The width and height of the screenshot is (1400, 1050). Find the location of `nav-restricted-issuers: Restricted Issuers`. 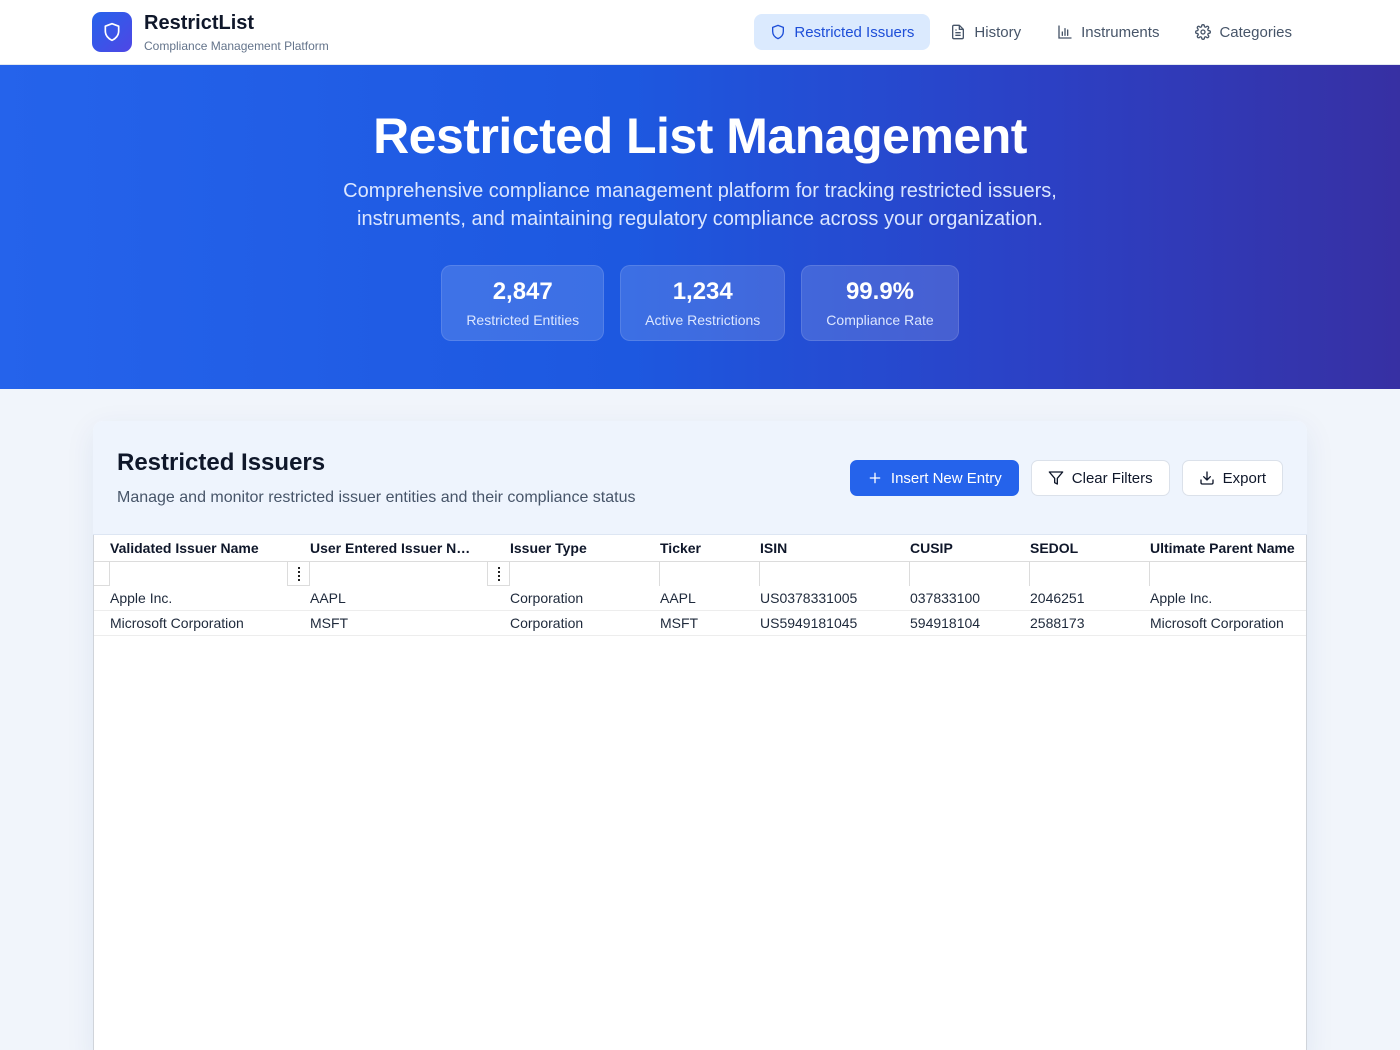

nav-restricted-issuers: Restricted Issuers is located at coordinates (842, 32).